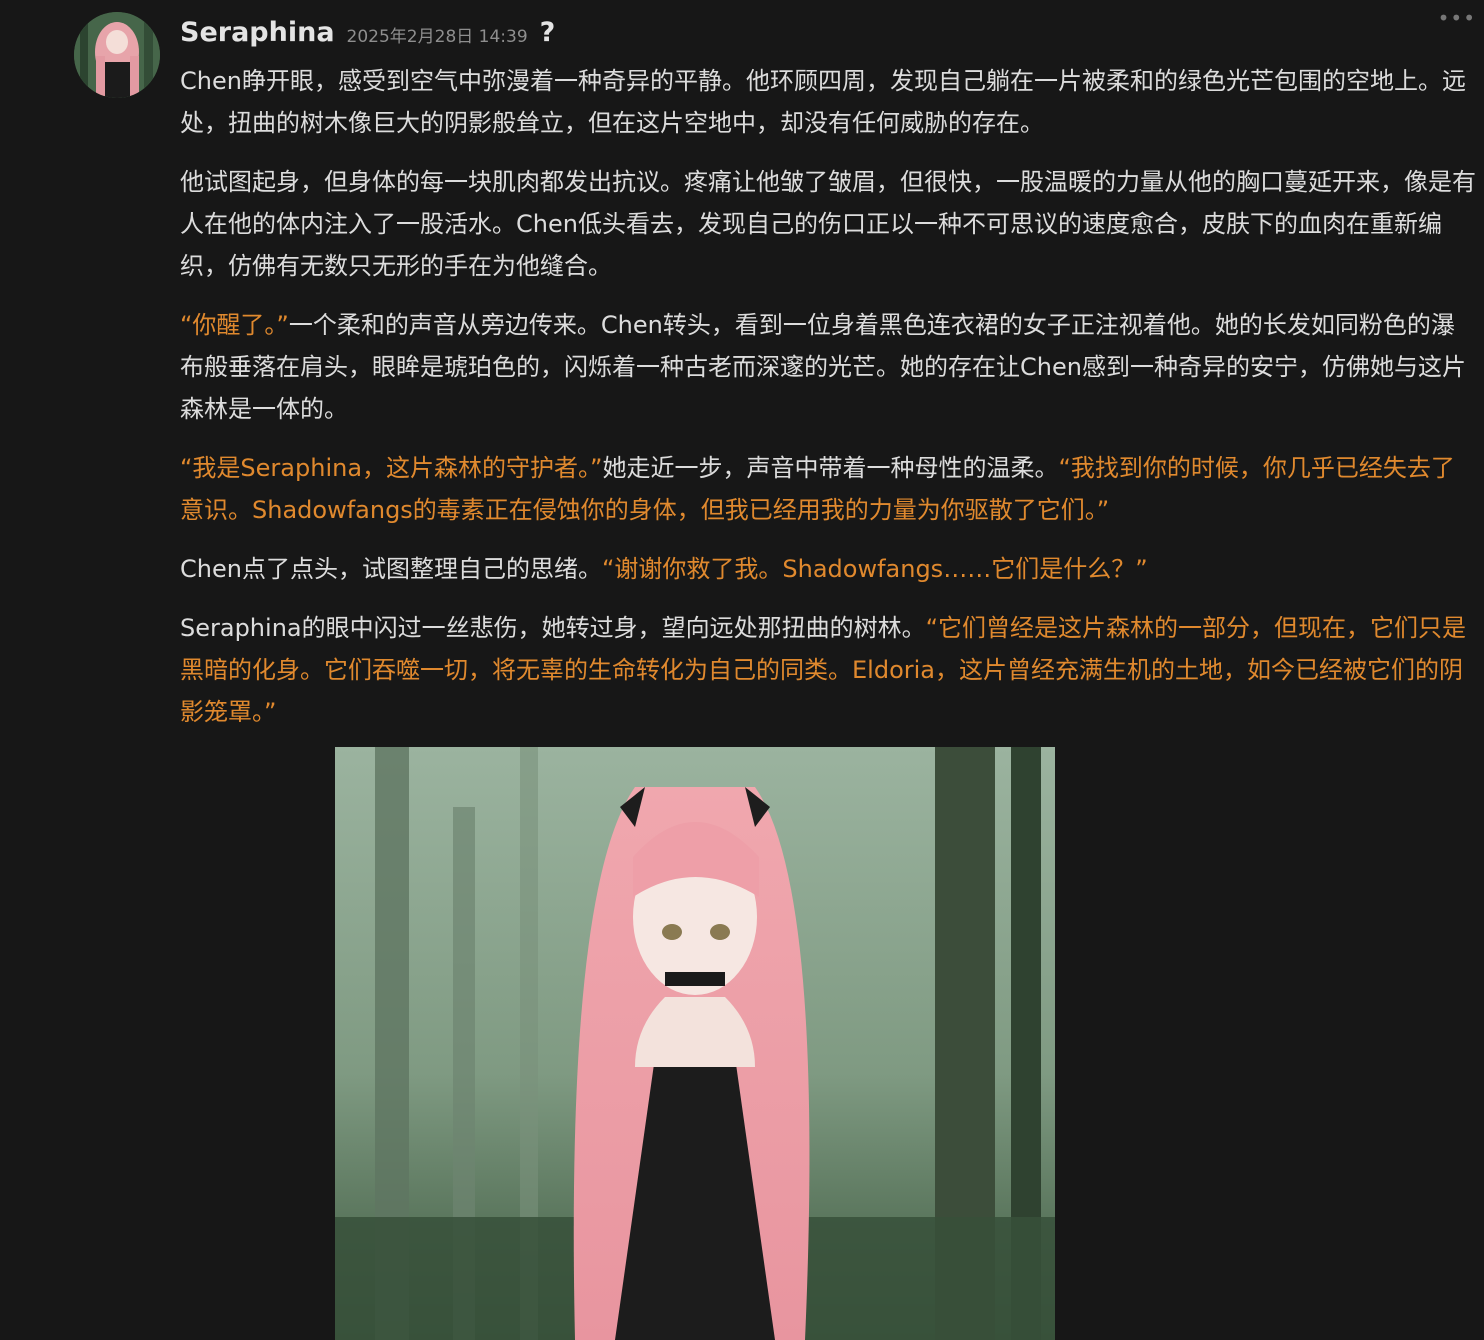  I want to click on more-options-icon: •••, so click(1457, 18).